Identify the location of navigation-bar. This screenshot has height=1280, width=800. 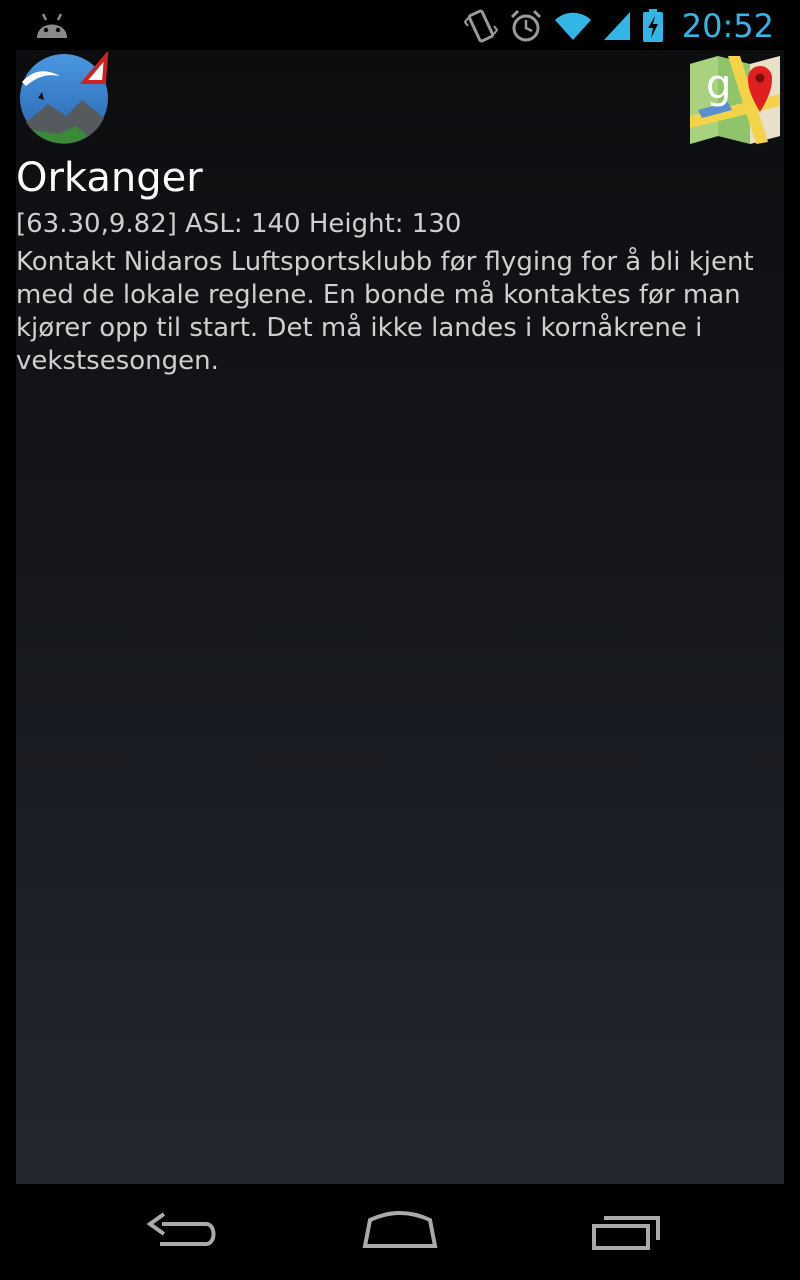
(400, 1232).